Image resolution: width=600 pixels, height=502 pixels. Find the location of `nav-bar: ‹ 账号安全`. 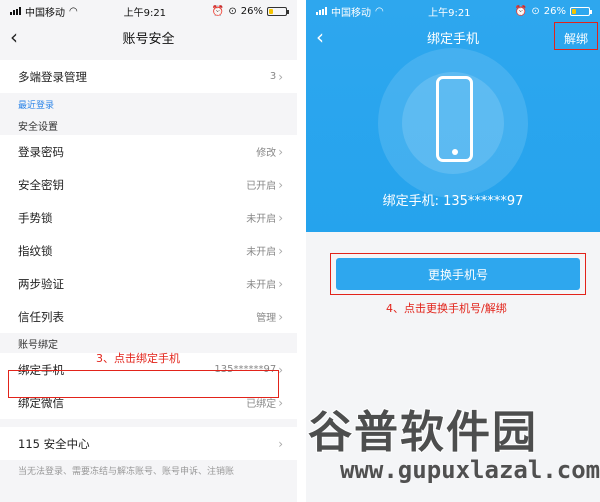

nav-bar: ‹ 账号安全 is located at coordinates (148, 37).